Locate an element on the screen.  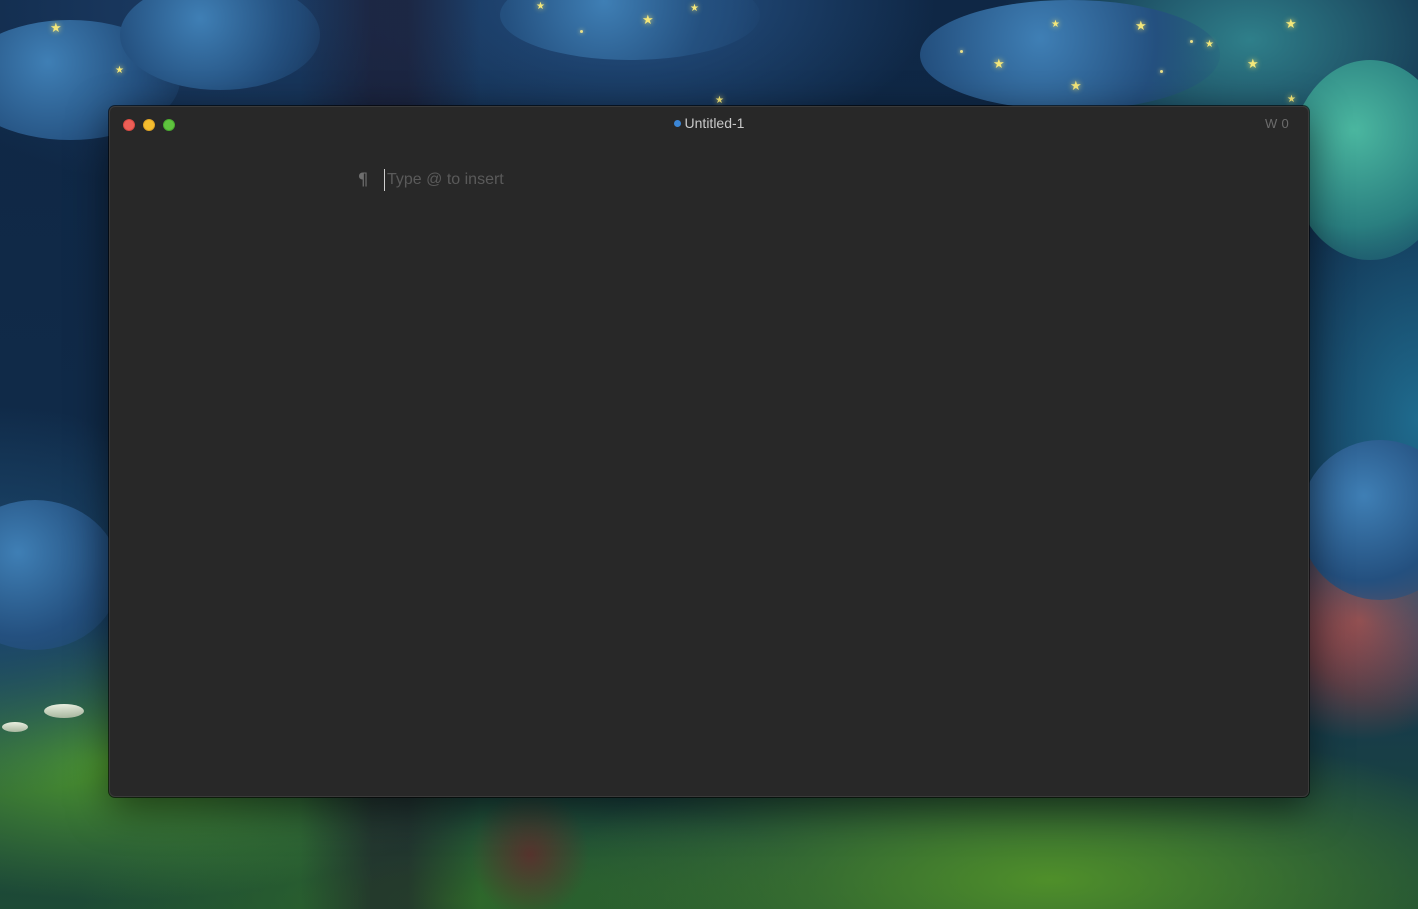
wallpaper-tree-root is located at coordinates (530, 849).